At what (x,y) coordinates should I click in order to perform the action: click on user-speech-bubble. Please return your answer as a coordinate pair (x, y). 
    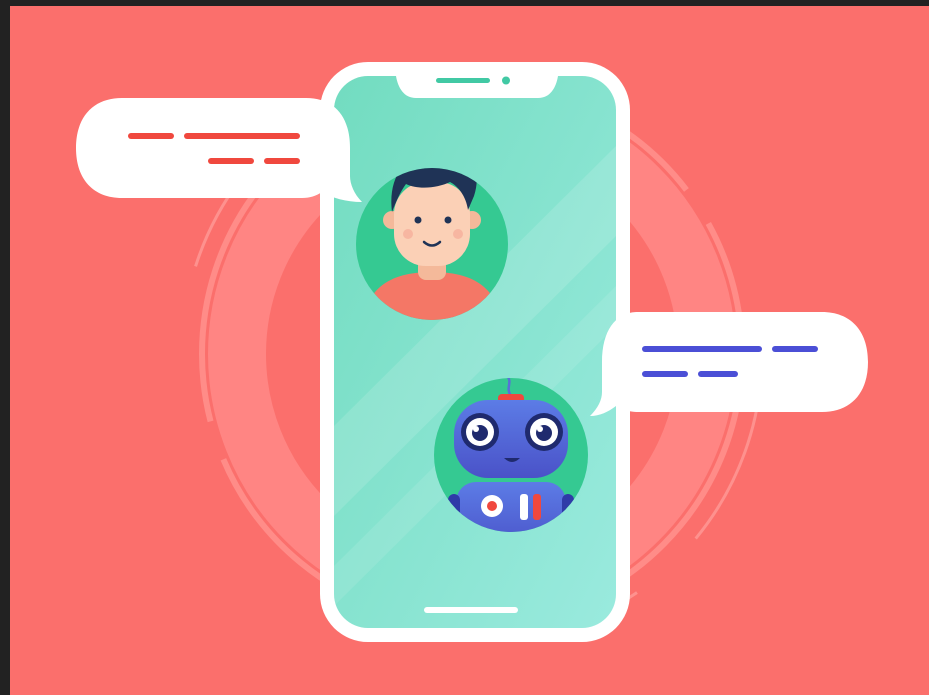
    Looking at the image, I should click on (219, 150).